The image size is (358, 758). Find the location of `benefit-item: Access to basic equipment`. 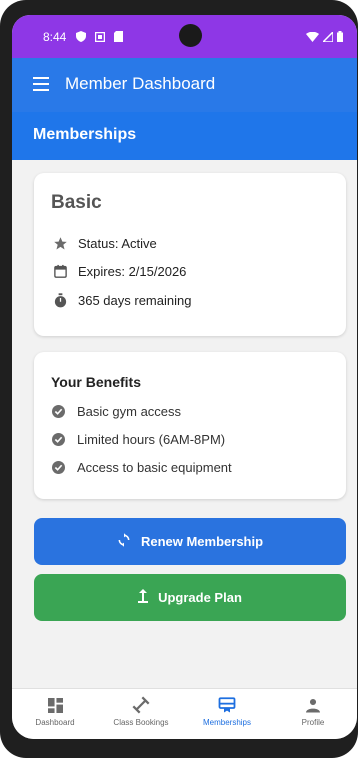

benefit-item: Access to basic equipment is located at coordinates (142, 467).